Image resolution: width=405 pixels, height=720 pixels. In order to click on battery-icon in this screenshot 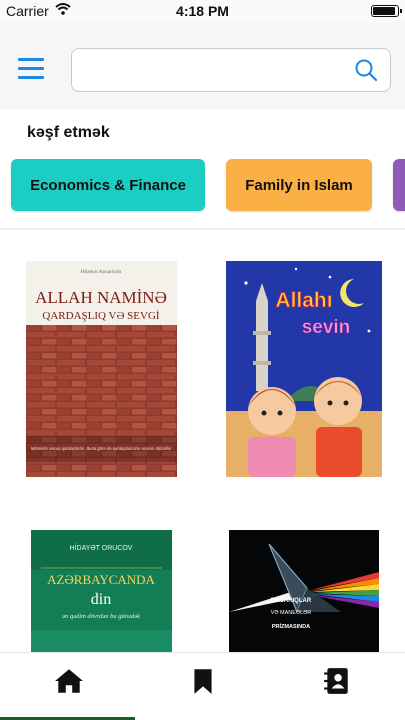, I will do `click(386, 11)`.